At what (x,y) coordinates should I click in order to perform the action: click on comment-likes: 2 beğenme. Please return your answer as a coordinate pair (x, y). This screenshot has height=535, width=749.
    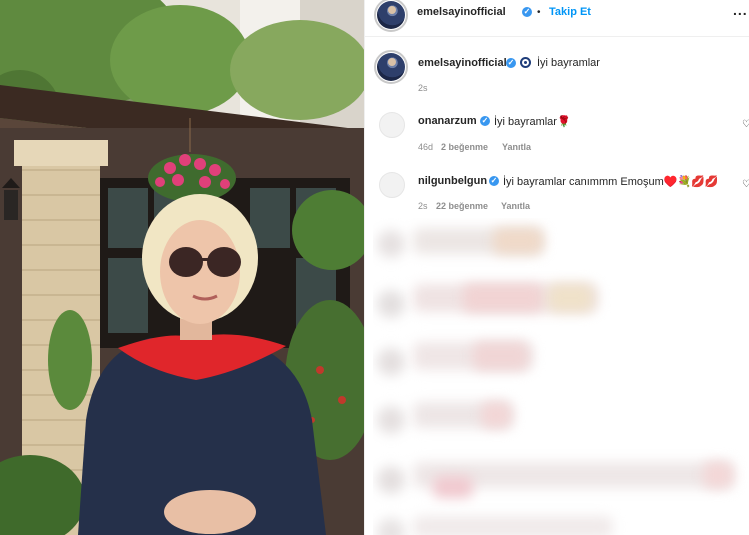
    Looking at the image, I should click on (464, 147).